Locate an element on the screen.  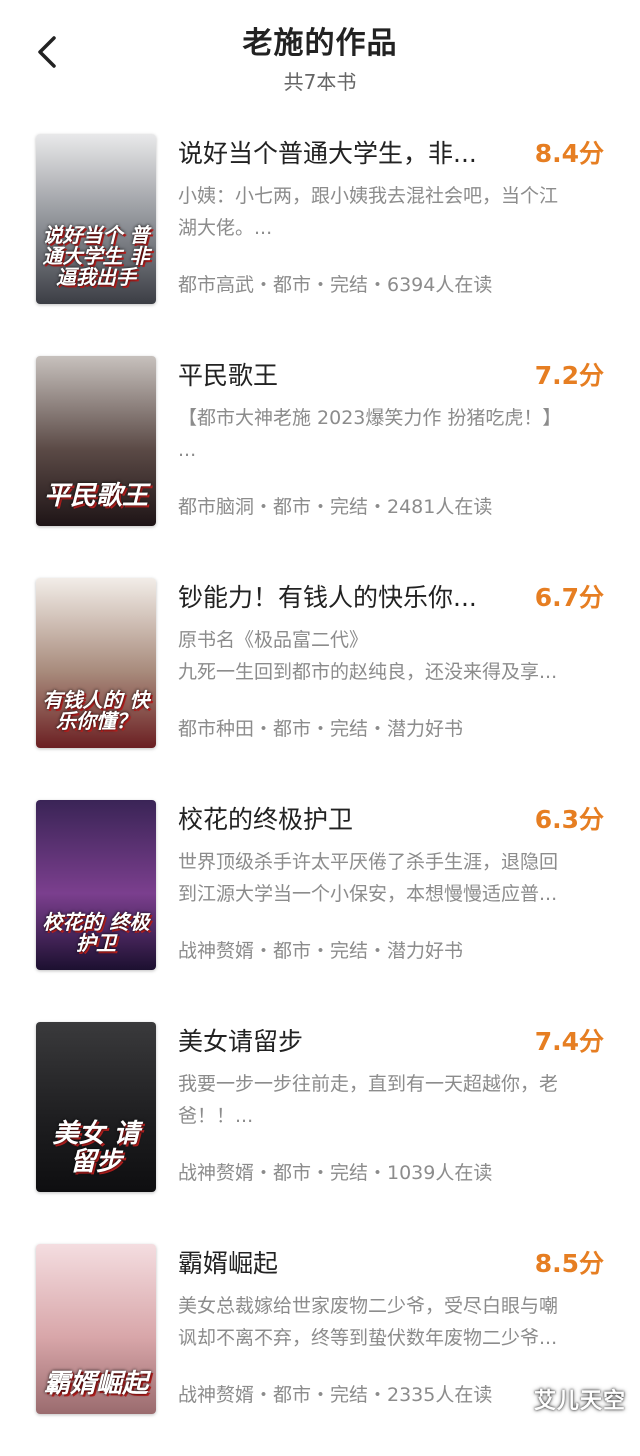
watermark: 艾儿天空 is located at coordinates (579, 1401).